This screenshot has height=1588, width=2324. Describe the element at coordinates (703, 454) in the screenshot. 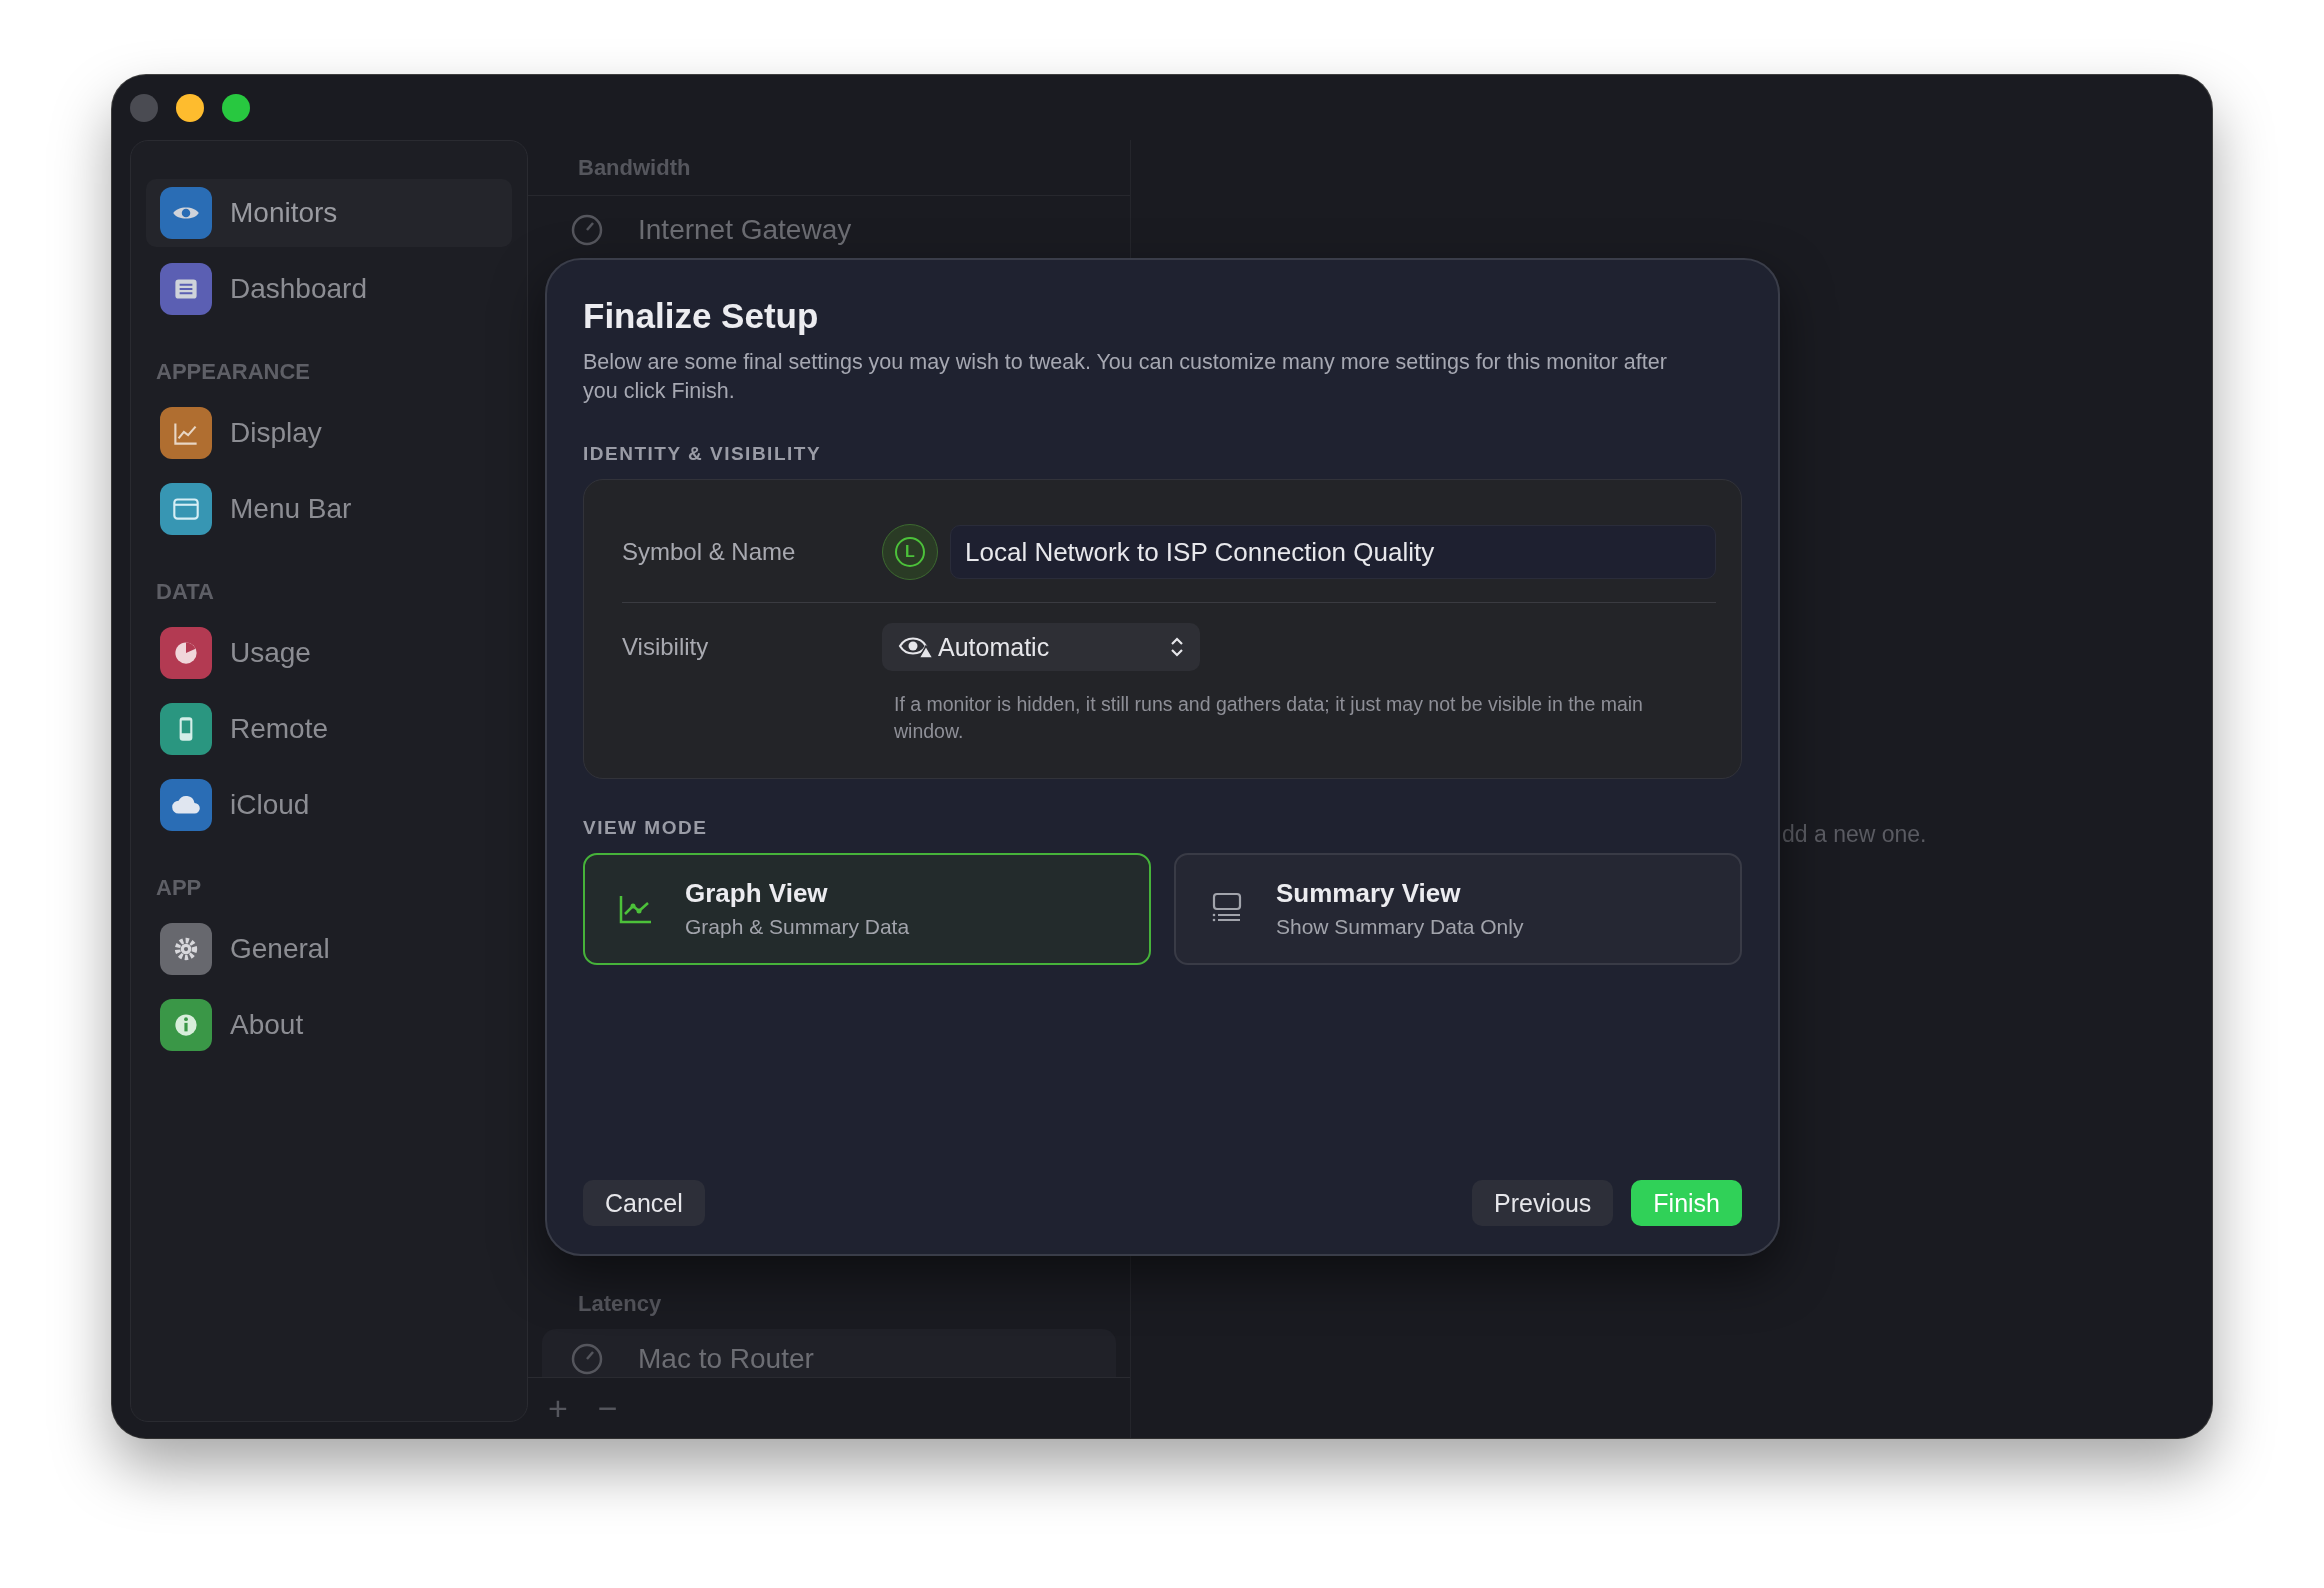

I see `section-header: IDENTITY & VISIBILITY` at that location.